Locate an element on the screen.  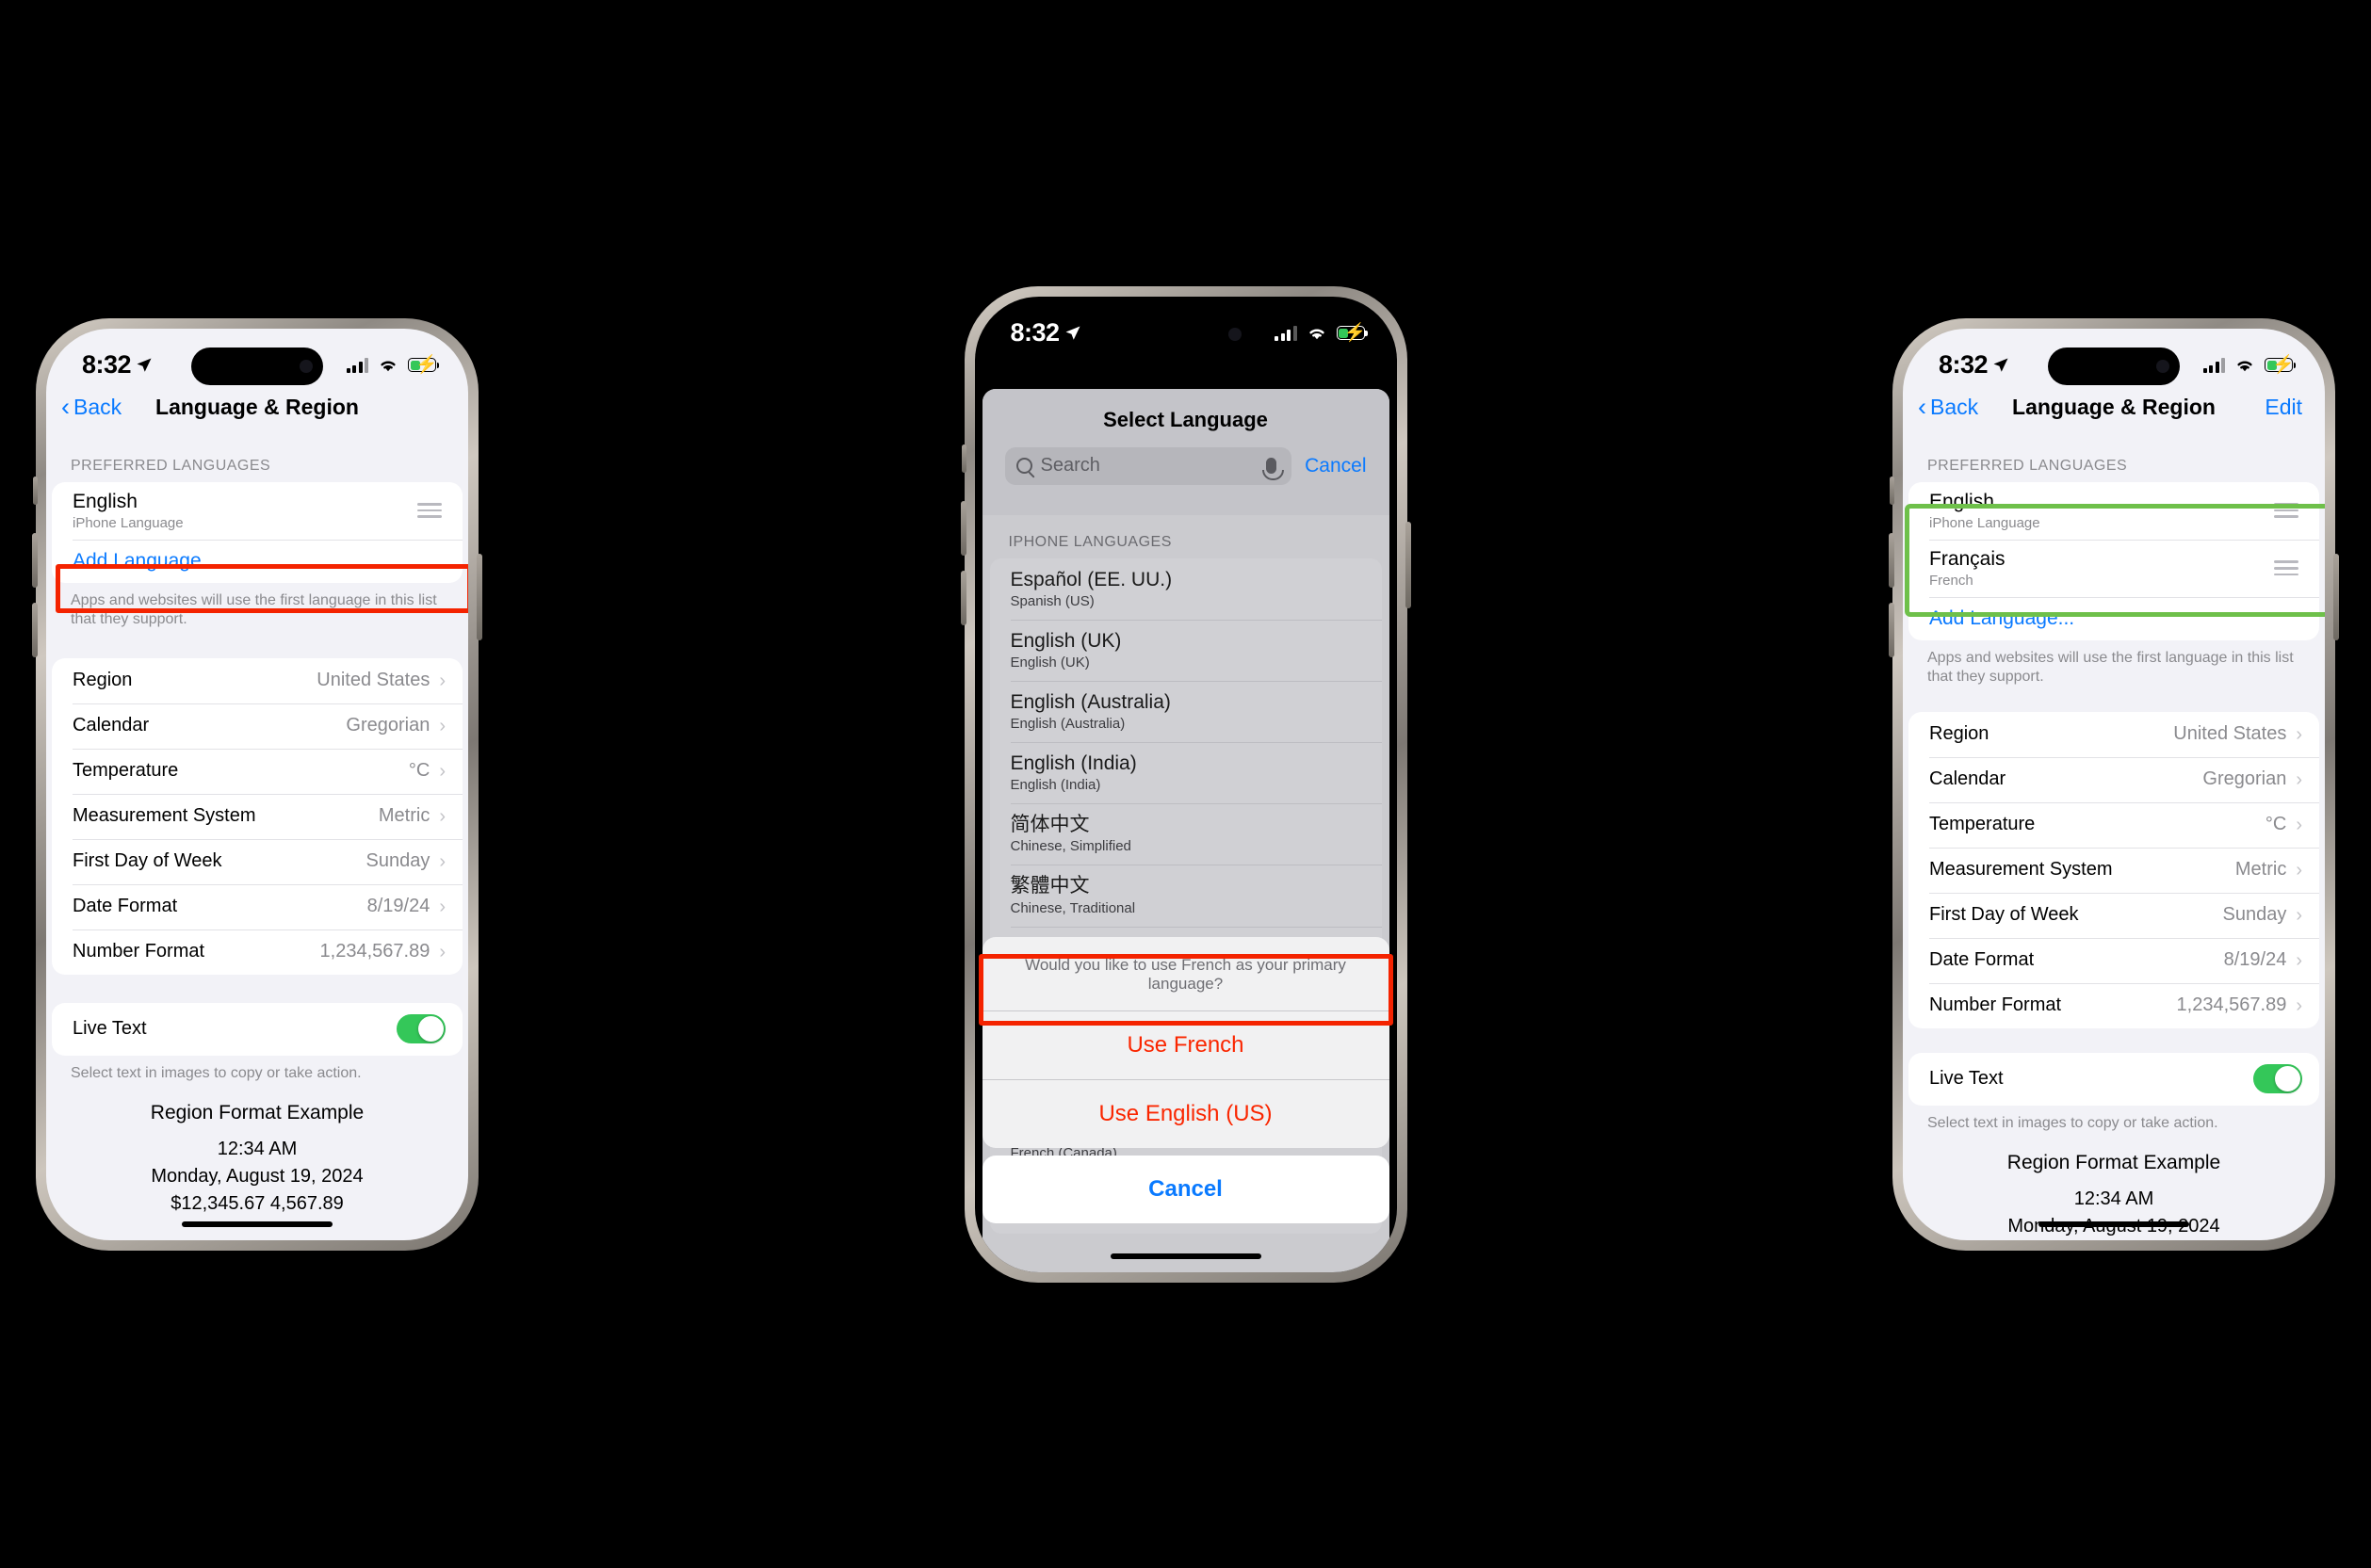
status-bar: 8:32 ⚡ is located at coordinates (257, 358).